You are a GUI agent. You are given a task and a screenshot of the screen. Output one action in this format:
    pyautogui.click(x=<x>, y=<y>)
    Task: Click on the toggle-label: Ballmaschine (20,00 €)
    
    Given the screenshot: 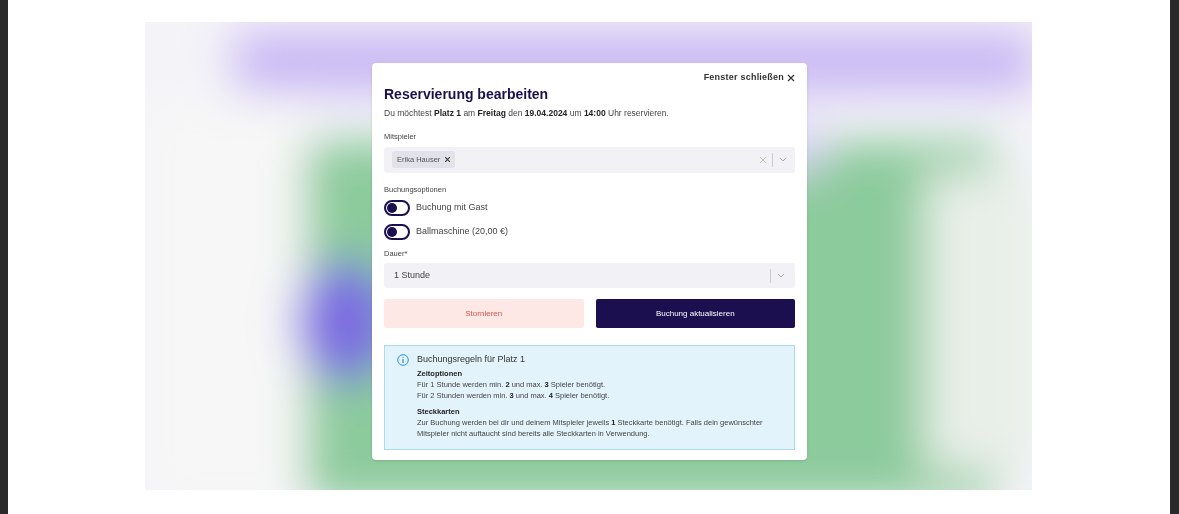 What is the action you would take?
    pyautogui.click(x=462, y=231)
    